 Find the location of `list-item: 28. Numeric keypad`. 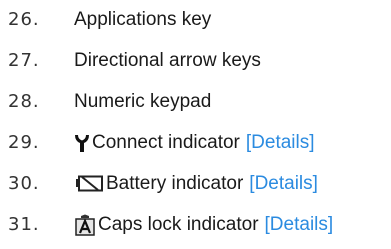

list-item: 28. Numeric keypad is located at coordinates (109, 102).